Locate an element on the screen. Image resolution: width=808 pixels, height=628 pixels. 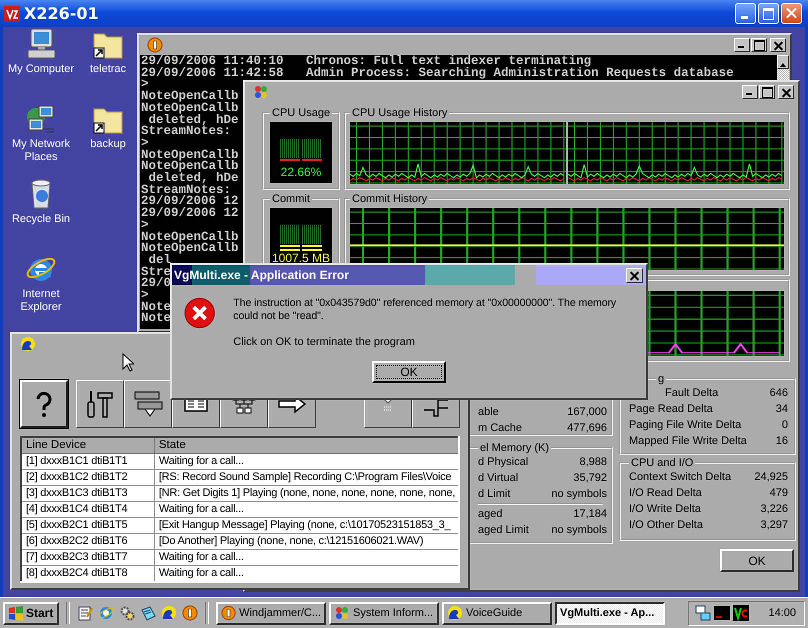
desktop-icon-label: My Network Places is located at coordinates (41, 151).